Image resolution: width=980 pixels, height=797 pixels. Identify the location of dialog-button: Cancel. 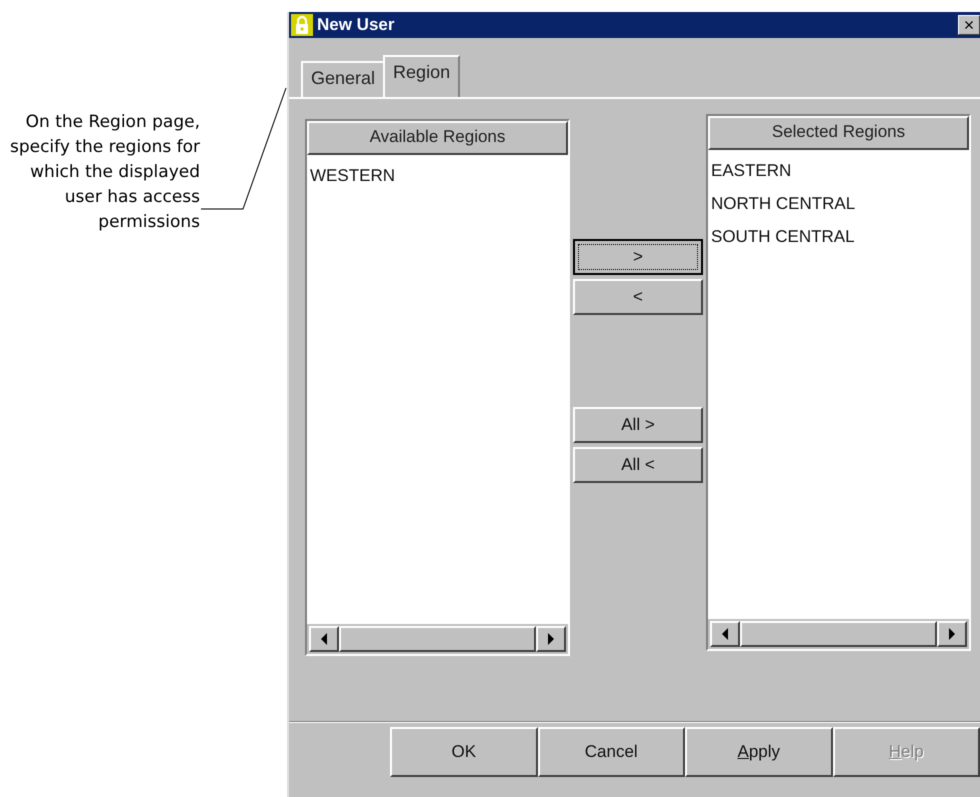
(611, 752).